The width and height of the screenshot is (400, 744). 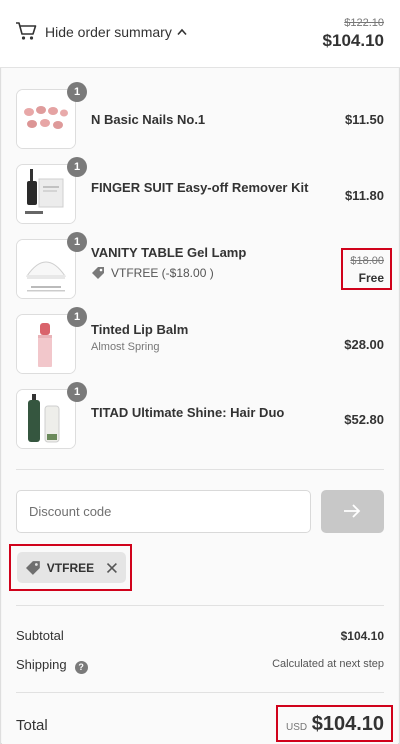 I want to click on shipping-row: Shipping?, so click(x=52, y=665).